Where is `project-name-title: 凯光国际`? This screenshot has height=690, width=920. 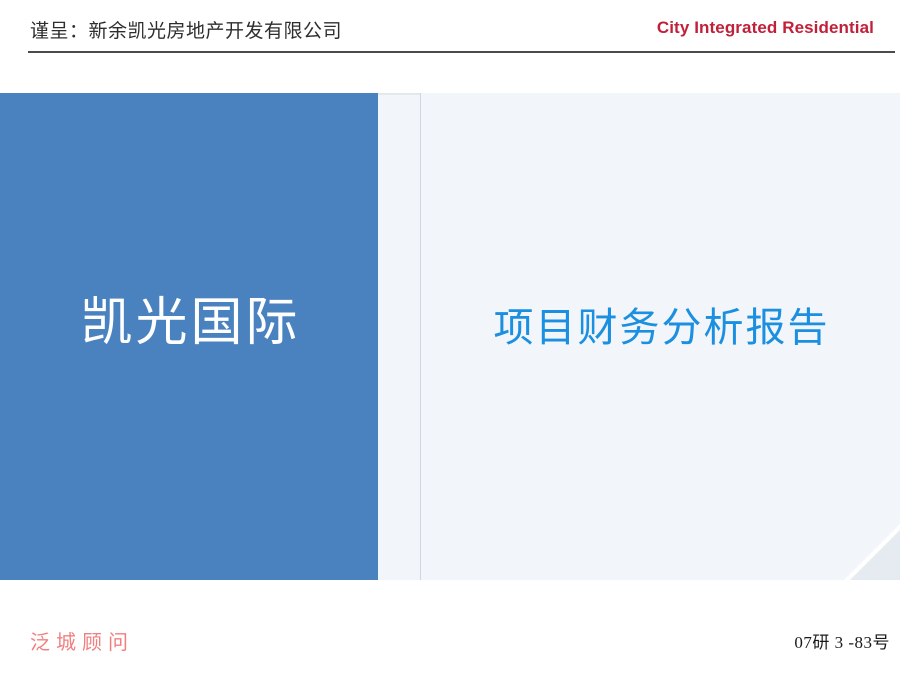 project-name-title: 凯光国际 is located at coordinates (190, 323).